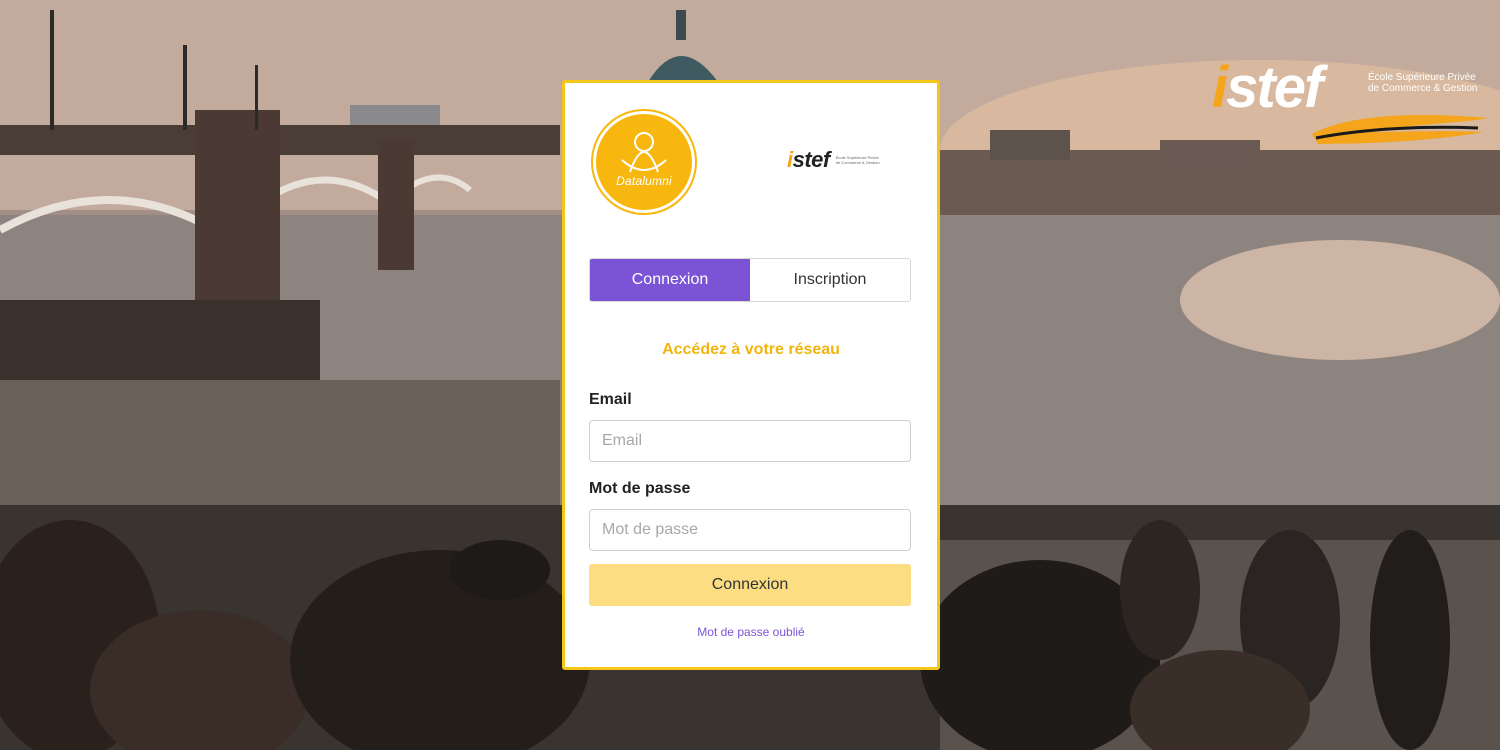  What do you see at coordinates (640, 488) in the screenshot?
I see `password-label: Mot de passe` at bounding box center [640, 488].